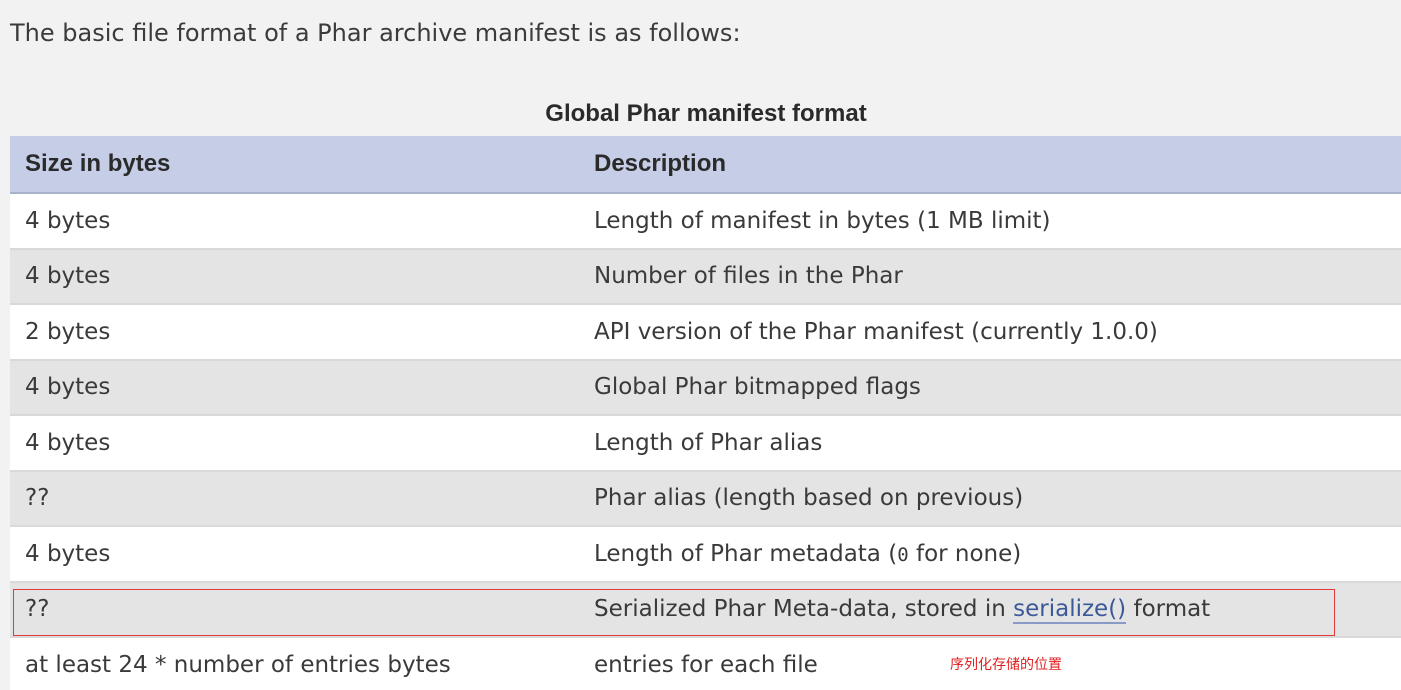 The width and height of the screenshot is (1401, 690). I want to click on cell-size: 2 bytes, so click(294, 332).